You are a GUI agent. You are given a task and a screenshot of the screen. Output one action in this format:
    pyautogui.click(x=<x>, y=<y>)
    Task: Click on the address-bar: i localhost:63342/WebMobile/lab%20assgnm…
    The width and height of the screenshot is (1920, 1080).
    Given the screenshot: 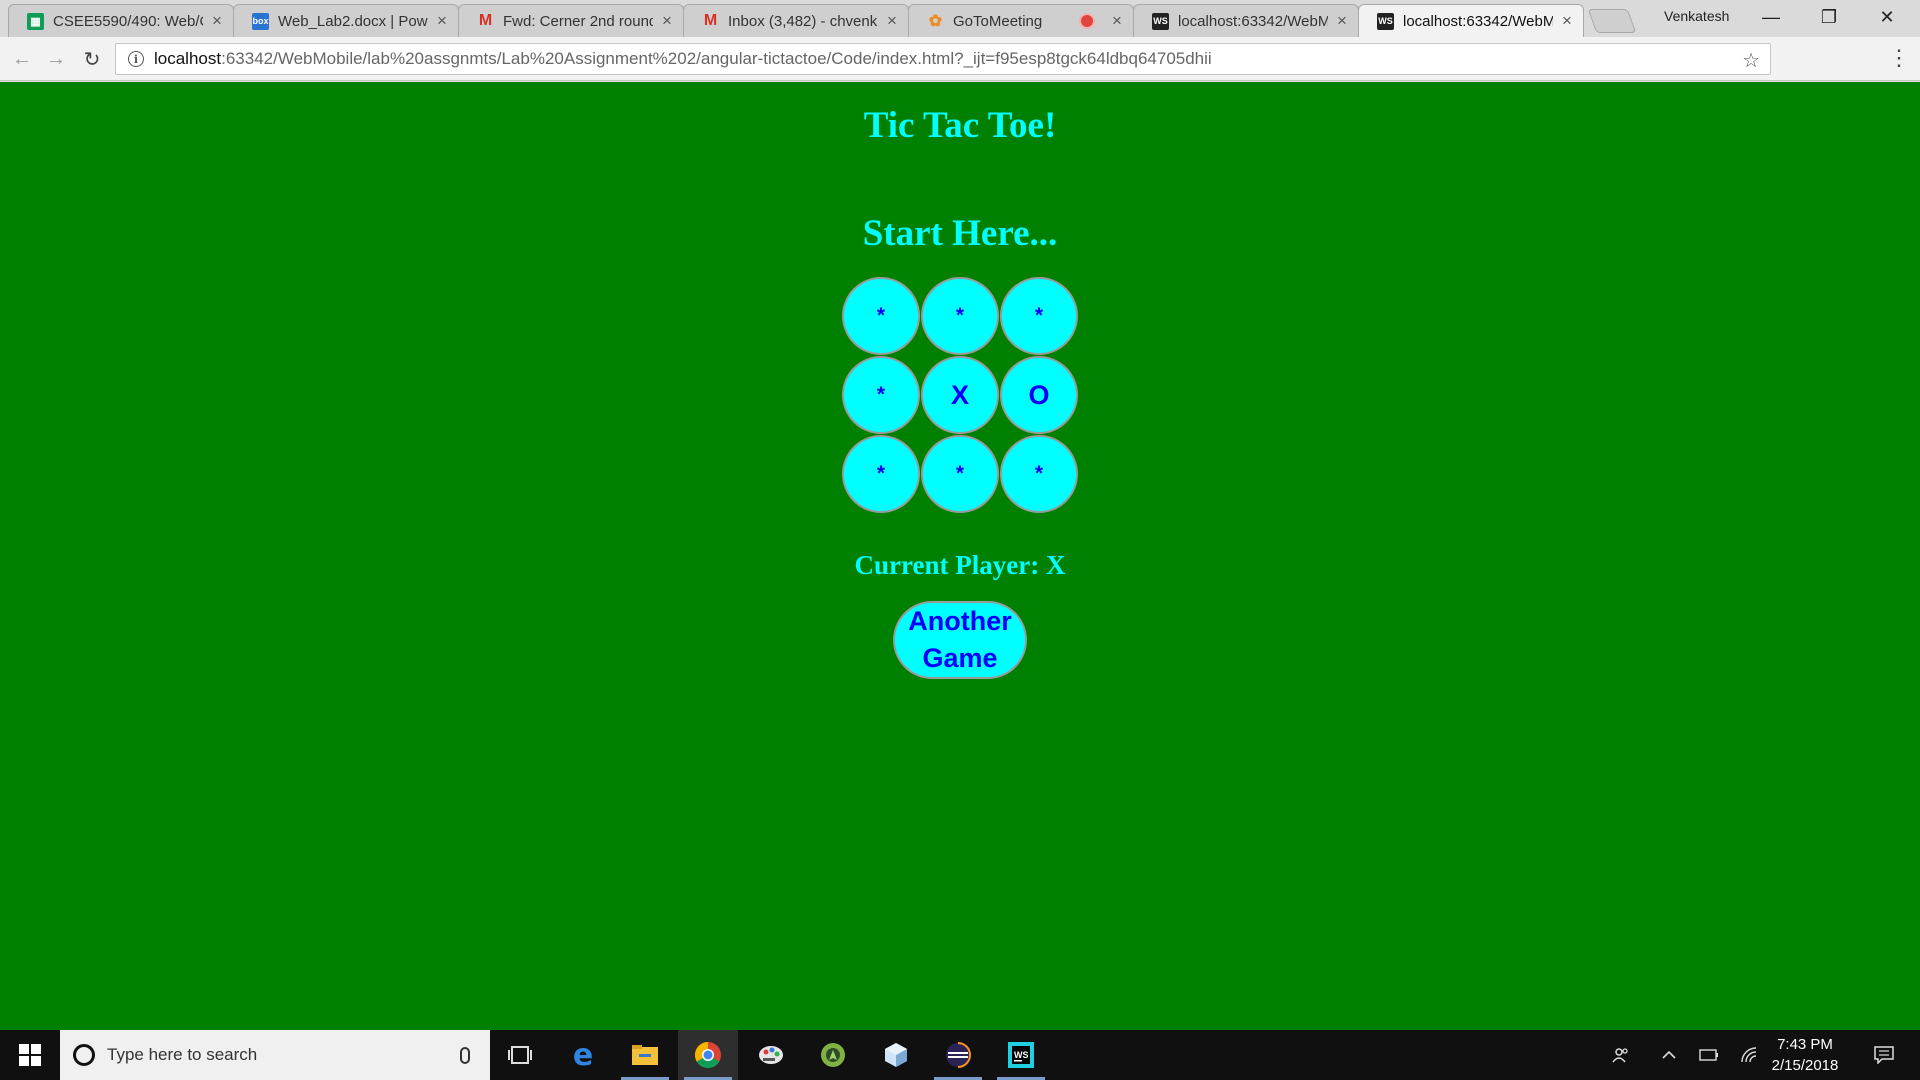 What is the action you would take?
    pyautogui.click(x=943, y=59)
    